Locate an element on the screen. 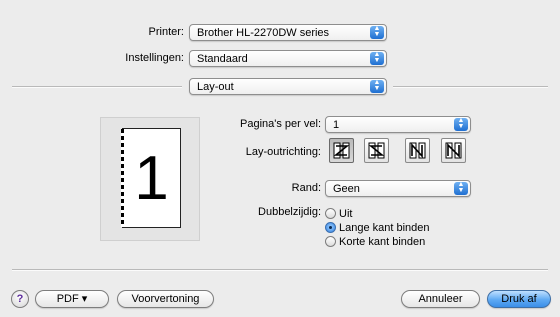 The width and height of the screenshot is (560, 317). duplex-option-short-edge: Korte kant binden is located at coordinates (375, 242).